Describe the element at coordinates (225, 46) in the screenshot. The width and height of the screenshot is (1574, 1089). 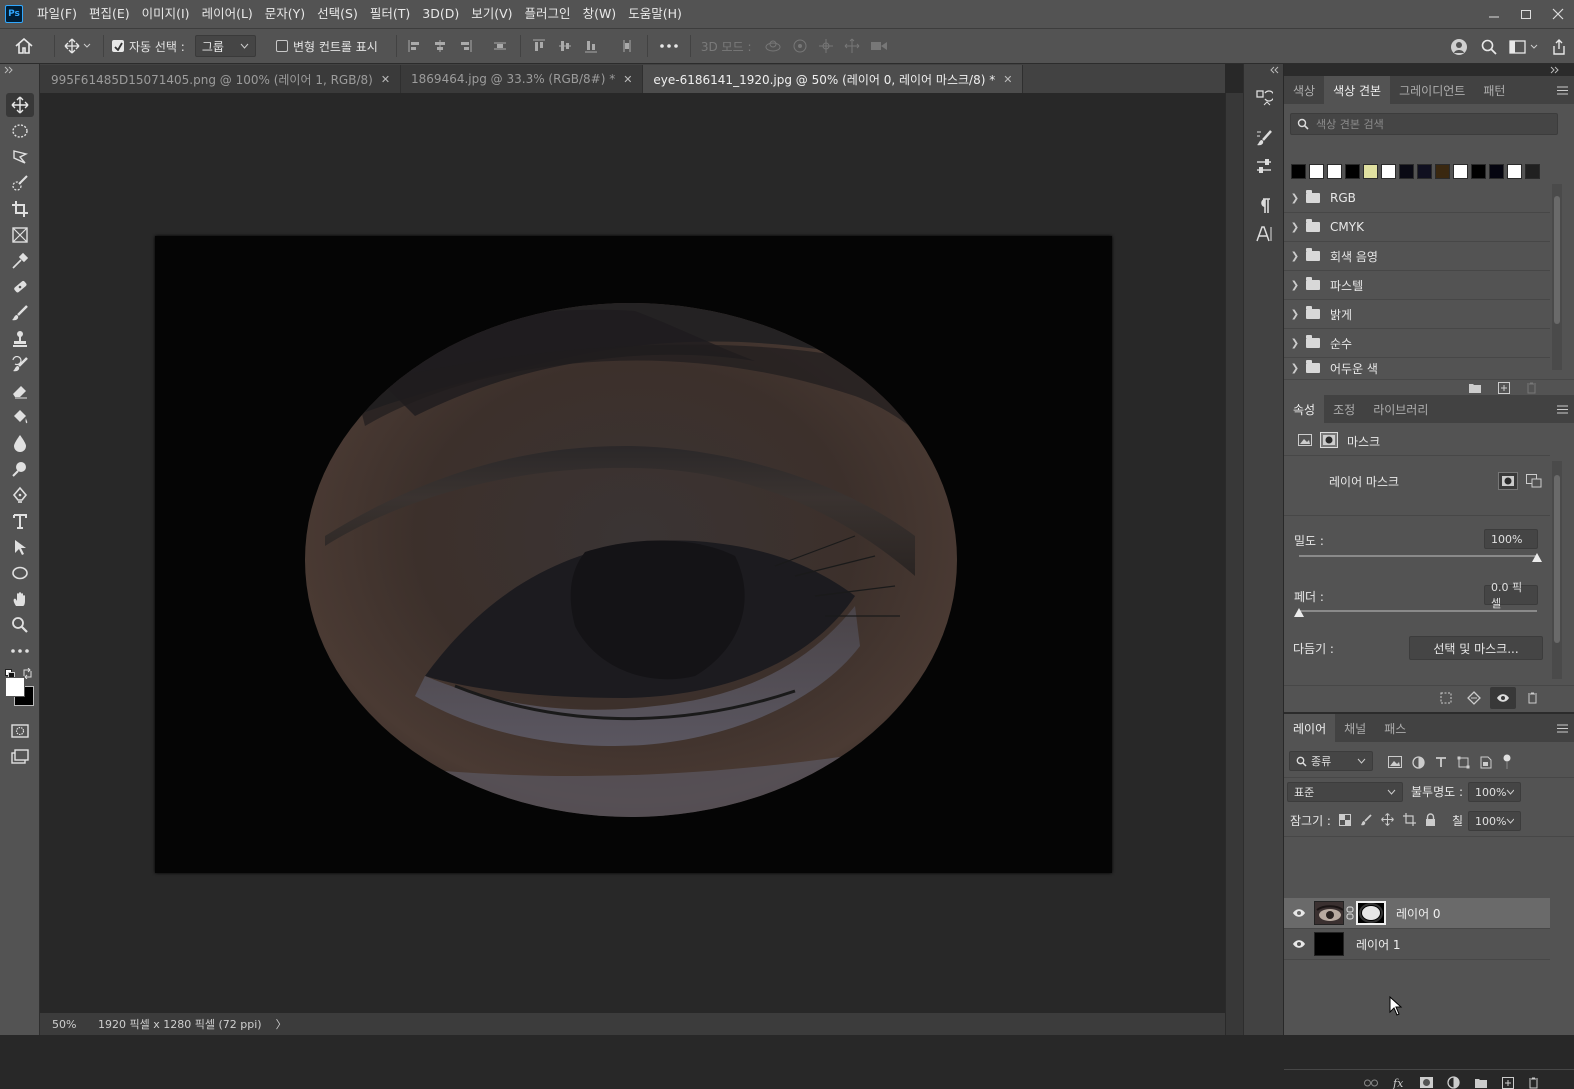
I see `auto-select-target-dropdown: 그룹` at that location.